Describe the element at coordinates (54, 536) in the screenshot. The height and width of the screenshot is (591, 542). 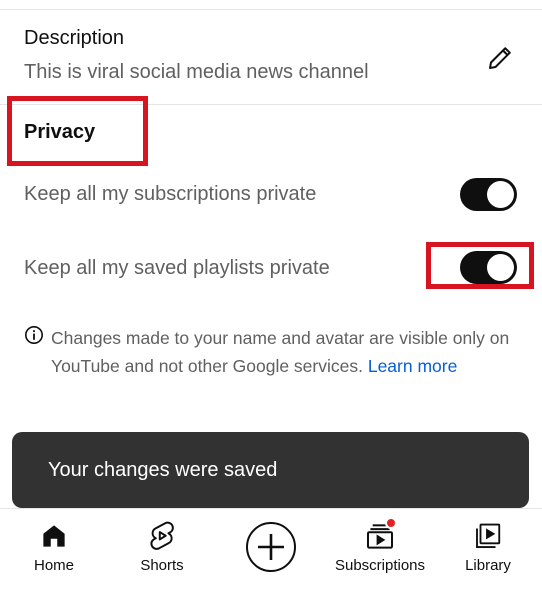
I see `home-icon` at that location.